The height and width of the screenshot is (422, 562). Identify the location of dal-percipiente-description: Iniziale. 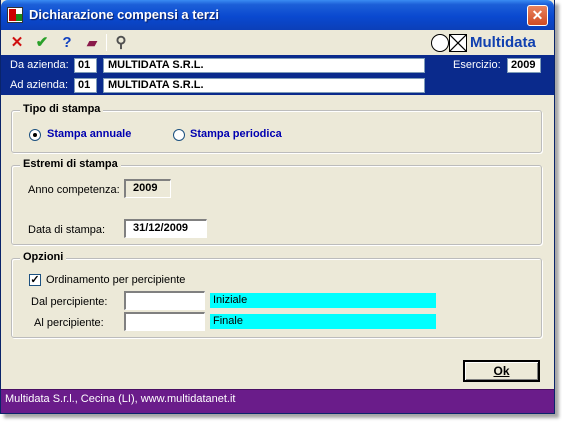
(323, 300).